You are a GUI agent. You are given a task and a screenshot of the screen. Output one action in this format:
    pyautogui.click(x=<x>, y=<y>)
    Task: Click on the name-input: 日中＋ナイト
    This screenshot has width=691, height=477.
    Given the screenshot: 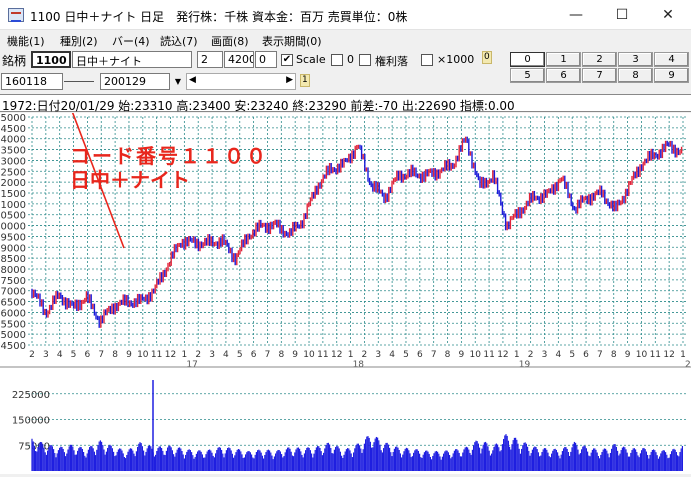 What is the action you would take?
    pyautogui.click(x=132, y=59)
    